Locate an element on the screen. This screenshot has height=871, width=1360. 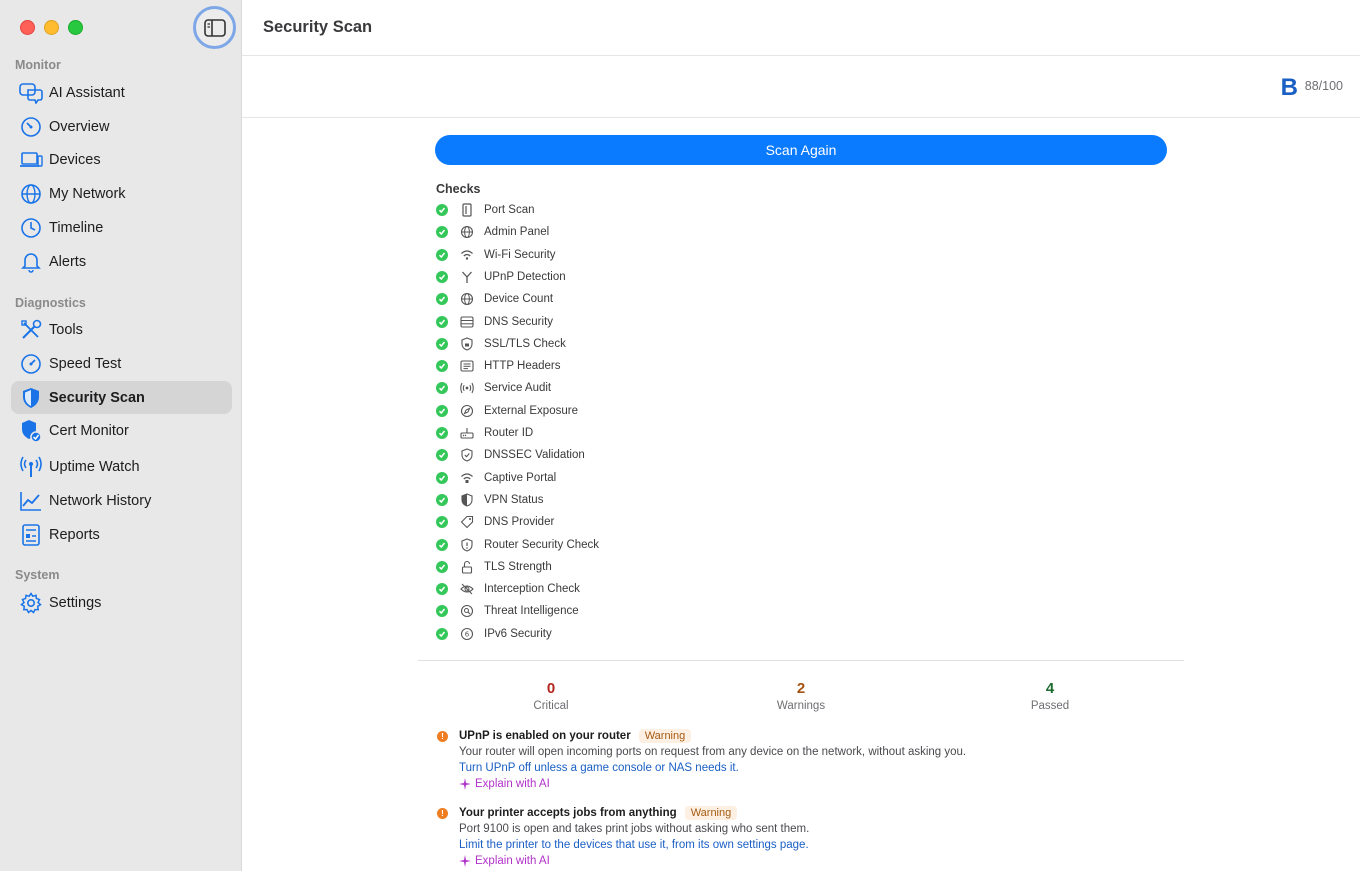
shield-check-icon is located at coordinates (467, 455).